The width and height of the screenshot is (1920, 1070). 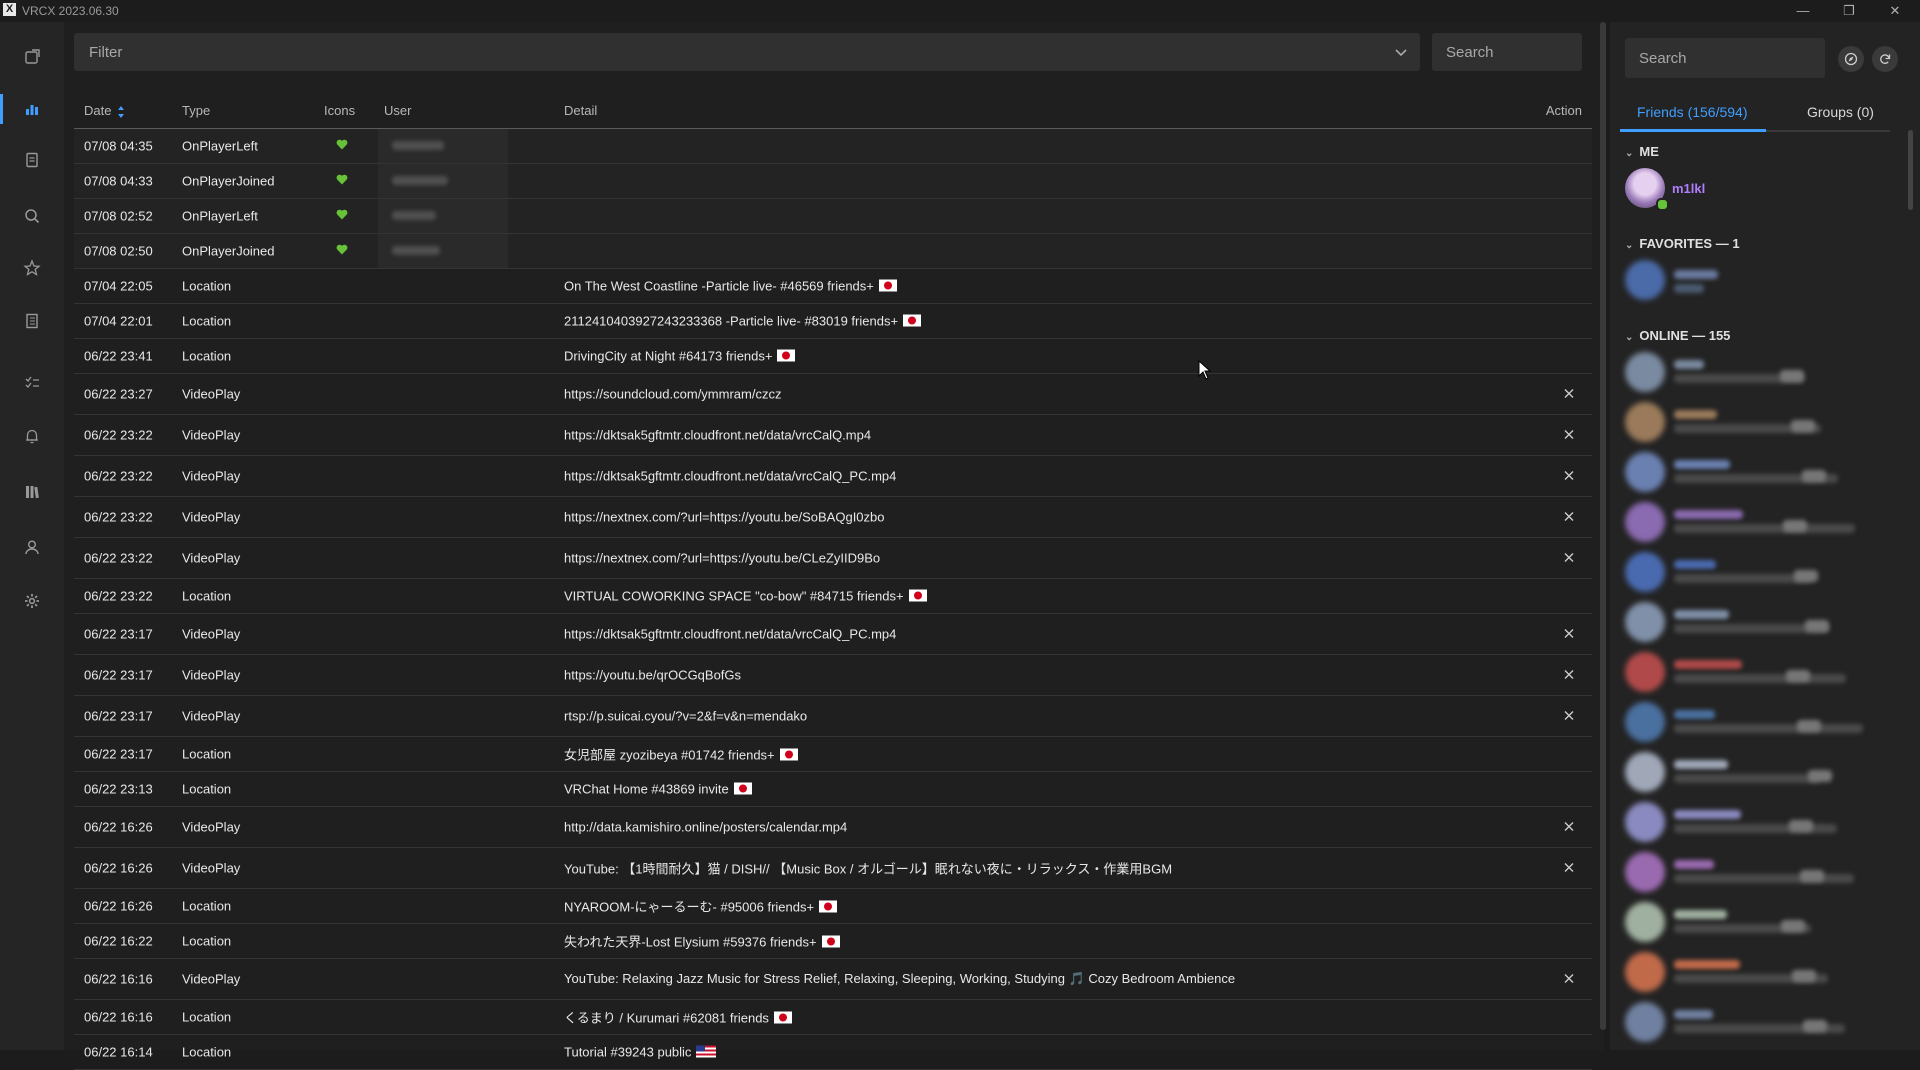 What do you see at coordinates (833, 216) in the screenshot?
I see `table-row: 07/08 02:52 OnPlayerLeft` at bounding box center [833, 216].